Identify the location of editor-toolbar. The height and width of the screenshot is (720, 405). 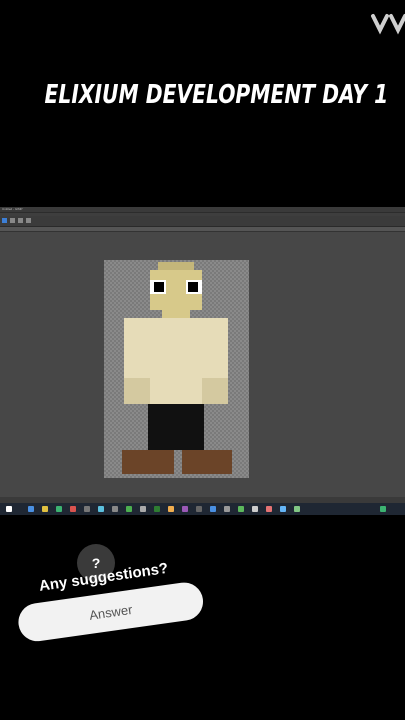
(202, 221).